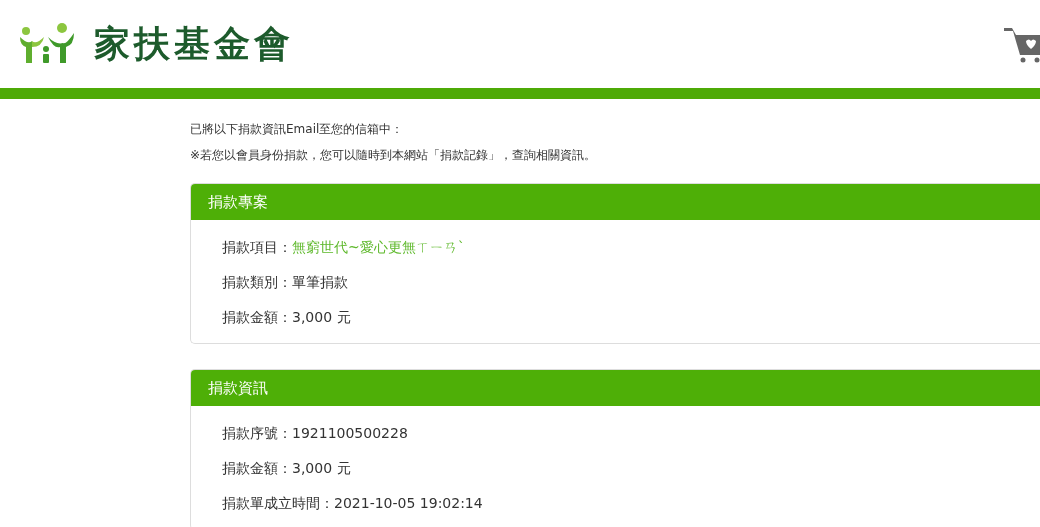 The width and height of the screenshot is (1040, 527). What do you see at coordinates (615, 202) in the screenshot?
I see `panel-title: 捐款專案` at bounding box center [615, 202].